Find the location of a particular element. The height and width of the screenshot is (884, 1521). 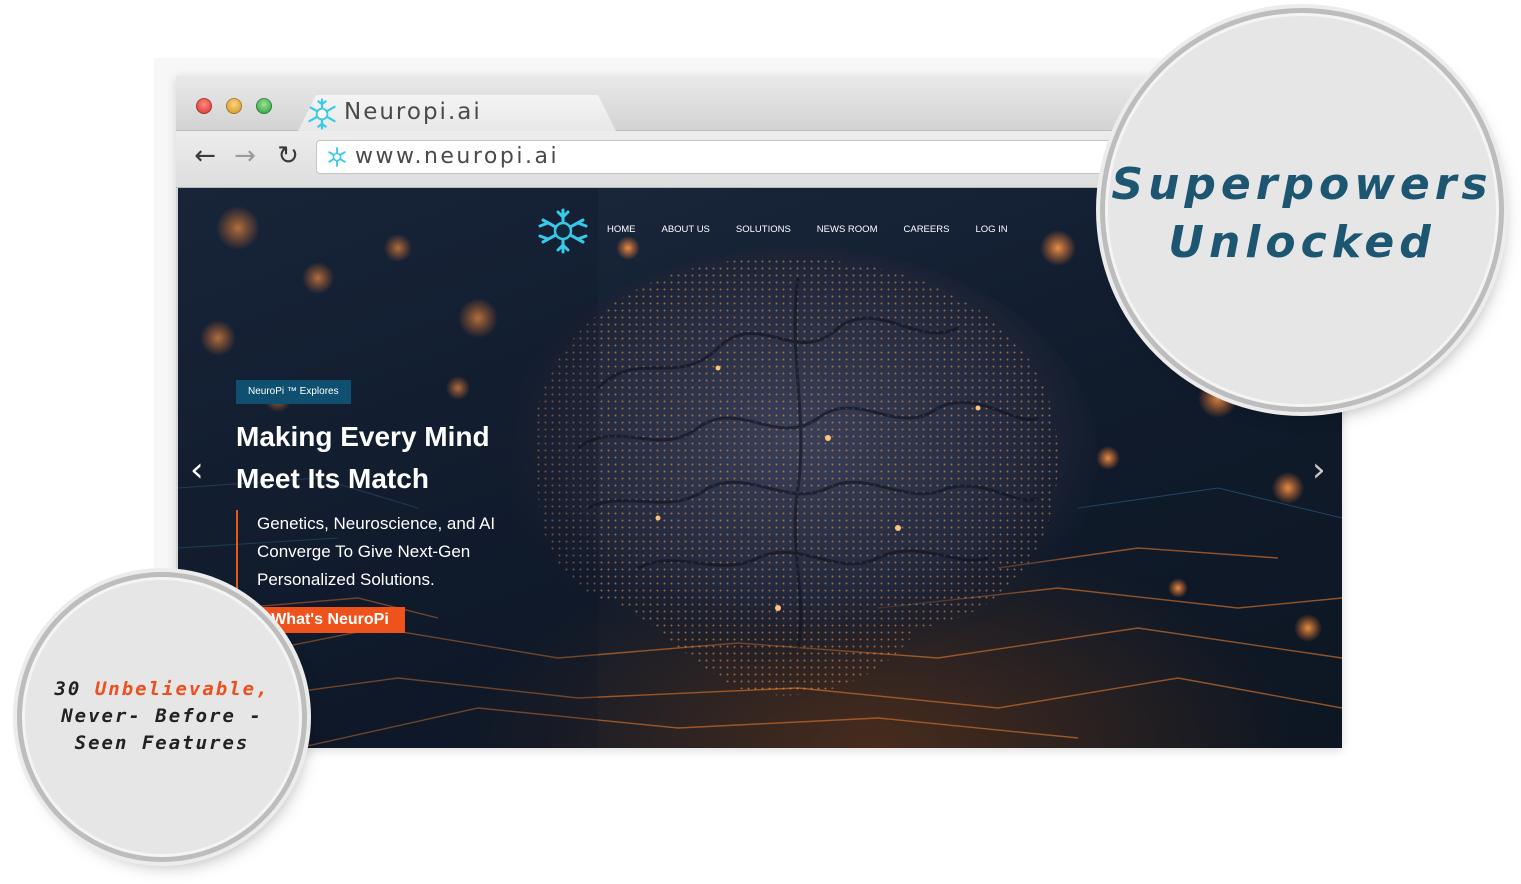

subtext-line-3: Personalized Solutions. is located at coordinates (346, 579).